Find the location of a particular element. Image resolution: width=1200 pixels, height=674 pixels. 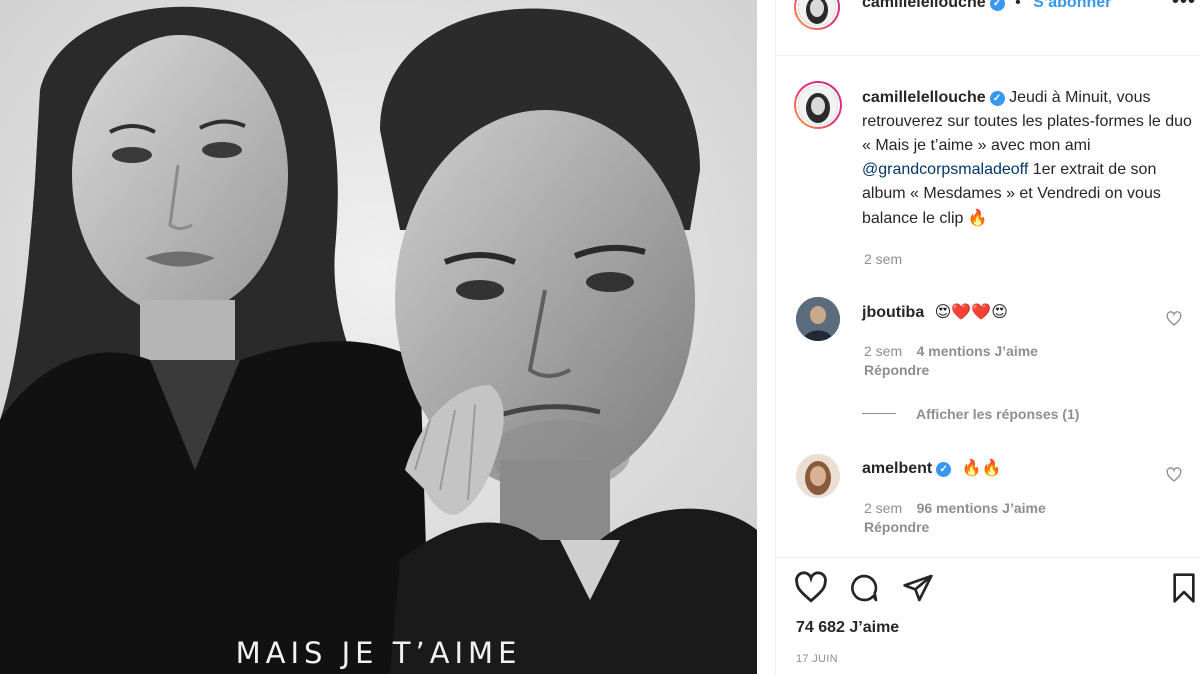

follow-button: S’abonner is located at coordinates (1072, 5).